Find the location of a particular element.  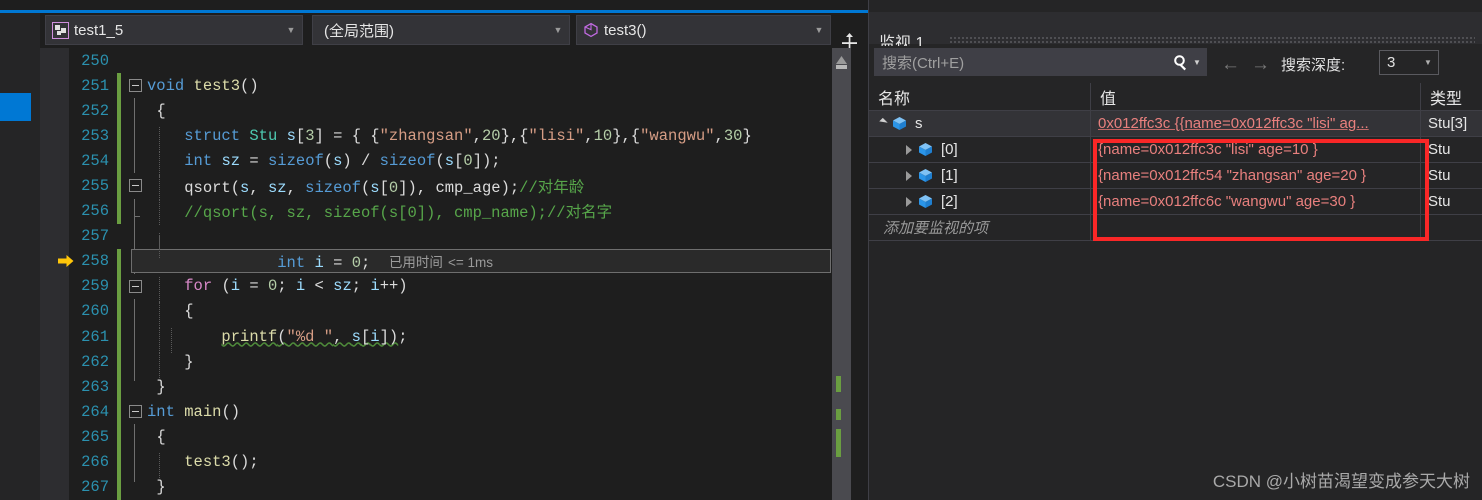

search-depth-dropdown: 3 ▼ is located at coordinates (1409, 62).